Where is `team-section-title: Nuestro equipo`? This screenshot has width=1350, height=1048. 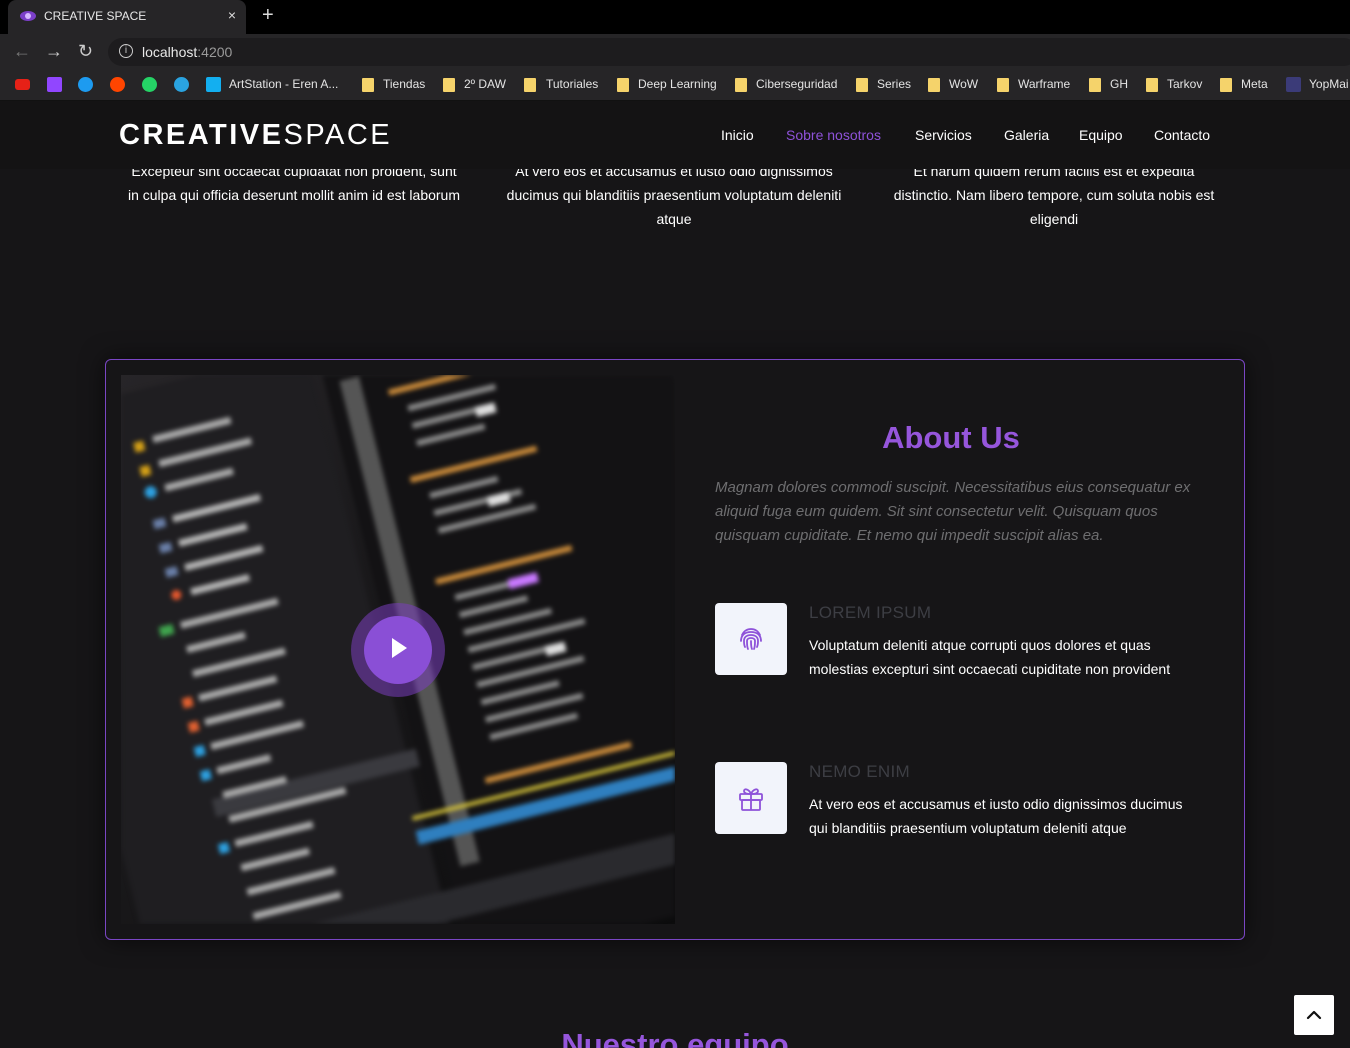 team-section-title: Nuestro equipo is located at coordinates (675, 1037).